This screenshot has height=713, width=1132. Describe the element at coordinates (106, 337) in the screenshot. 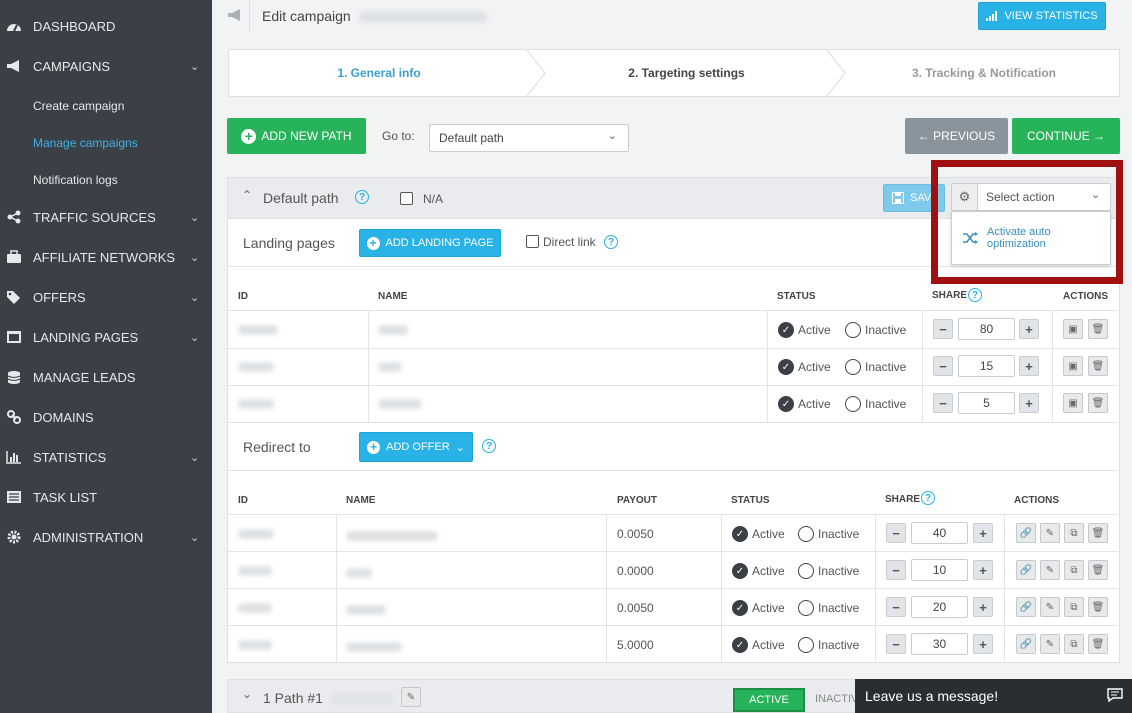

I see `sidebar-item-landing-pages: LANDING PAGES ⌄` at that location.